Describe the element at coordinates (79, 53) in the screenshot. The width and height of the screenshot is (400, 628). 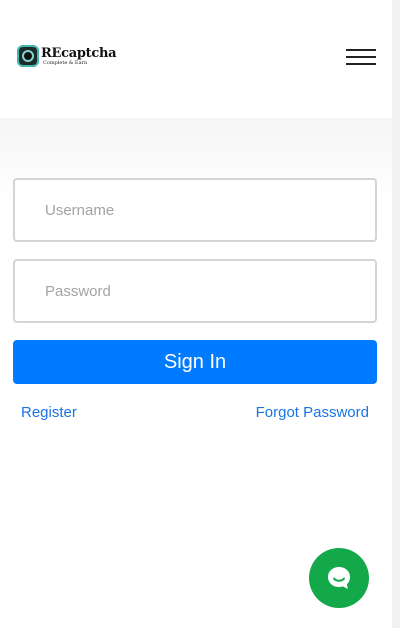
I see `logo-title: REcaptcha` at that location.